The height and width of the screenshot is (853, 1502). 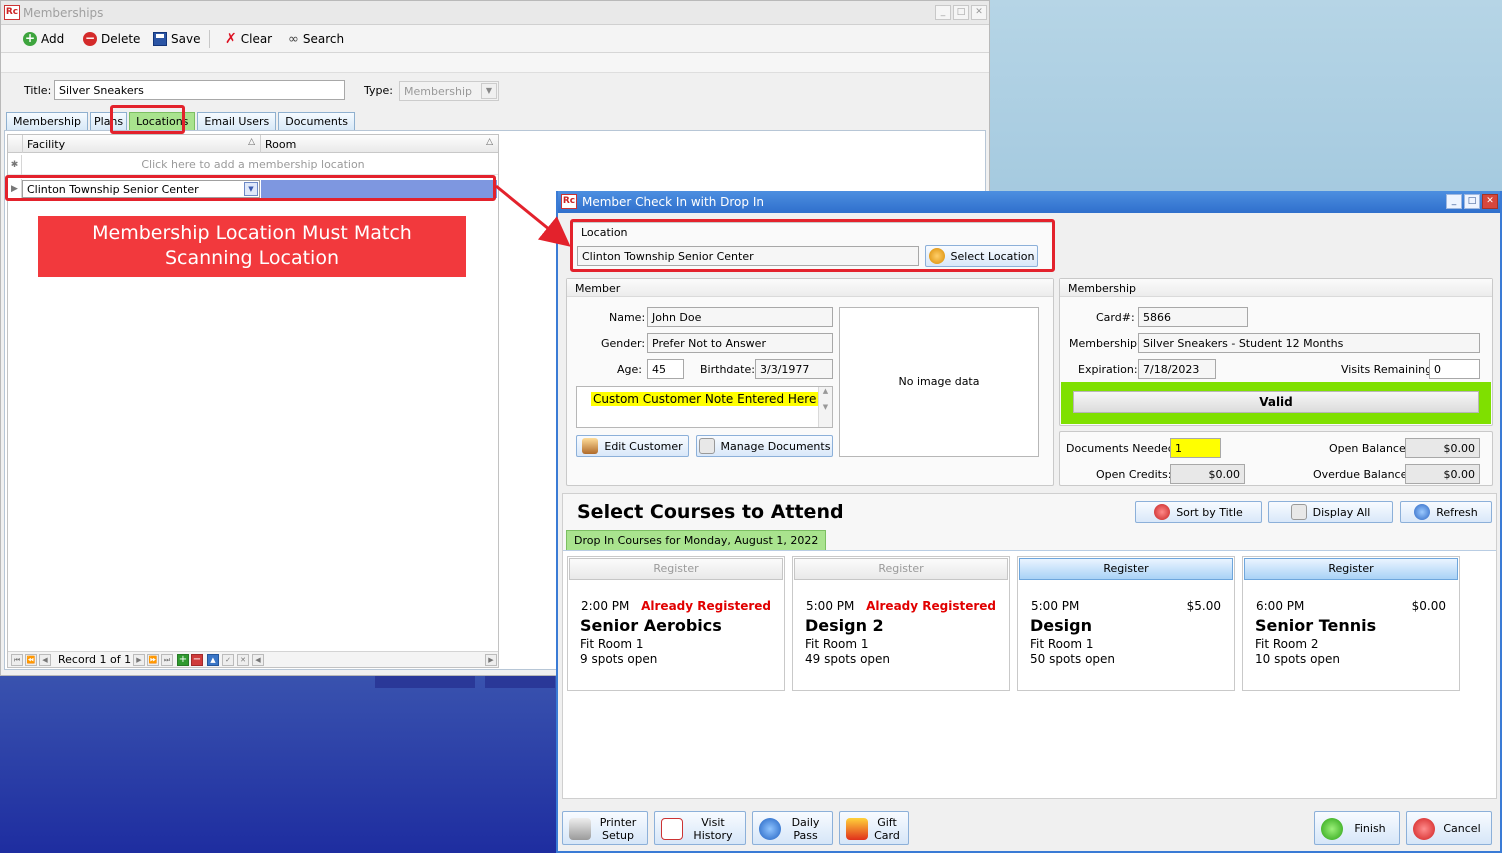 What do you see at coordinates (533, 215) in the screenshot?
I see `annotation-arrow` at bounding box center [533, 215].